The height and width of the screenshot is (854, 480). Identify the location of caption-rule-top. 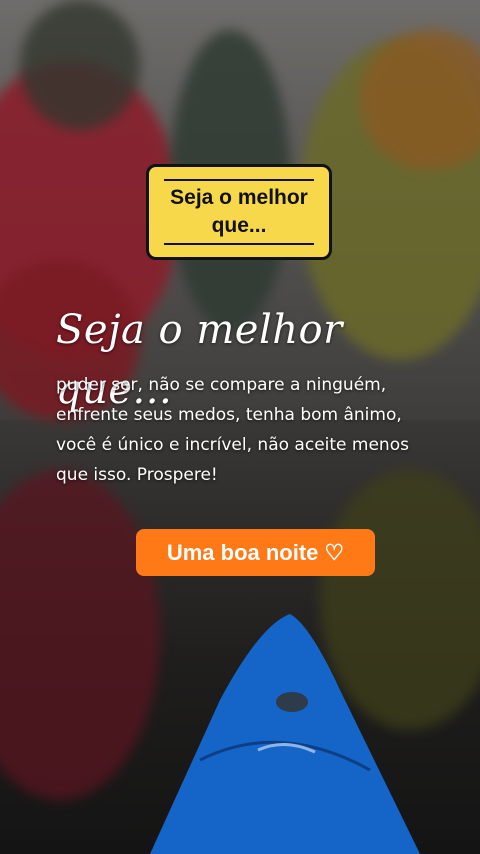
(239, 180).